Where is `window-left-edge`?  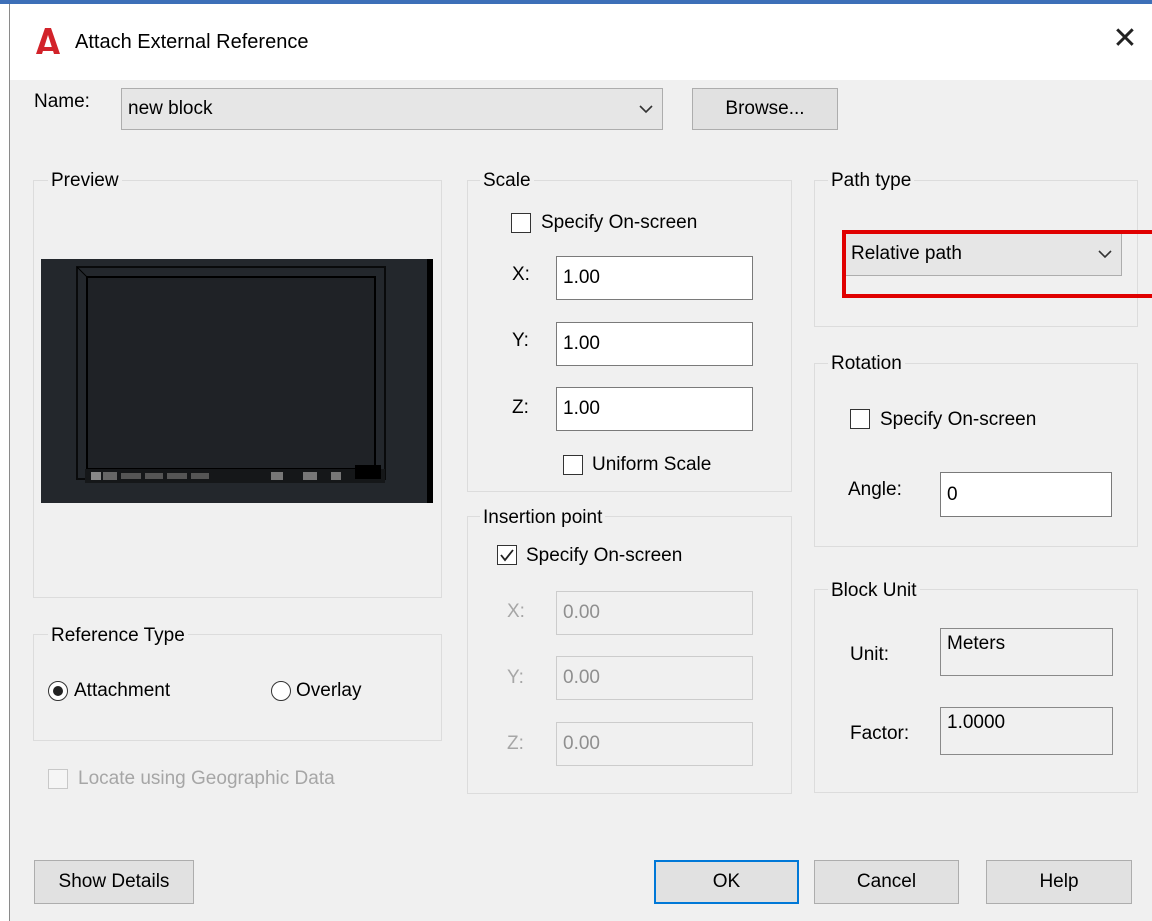
window-left-edge is located at coordinates (4, 460).